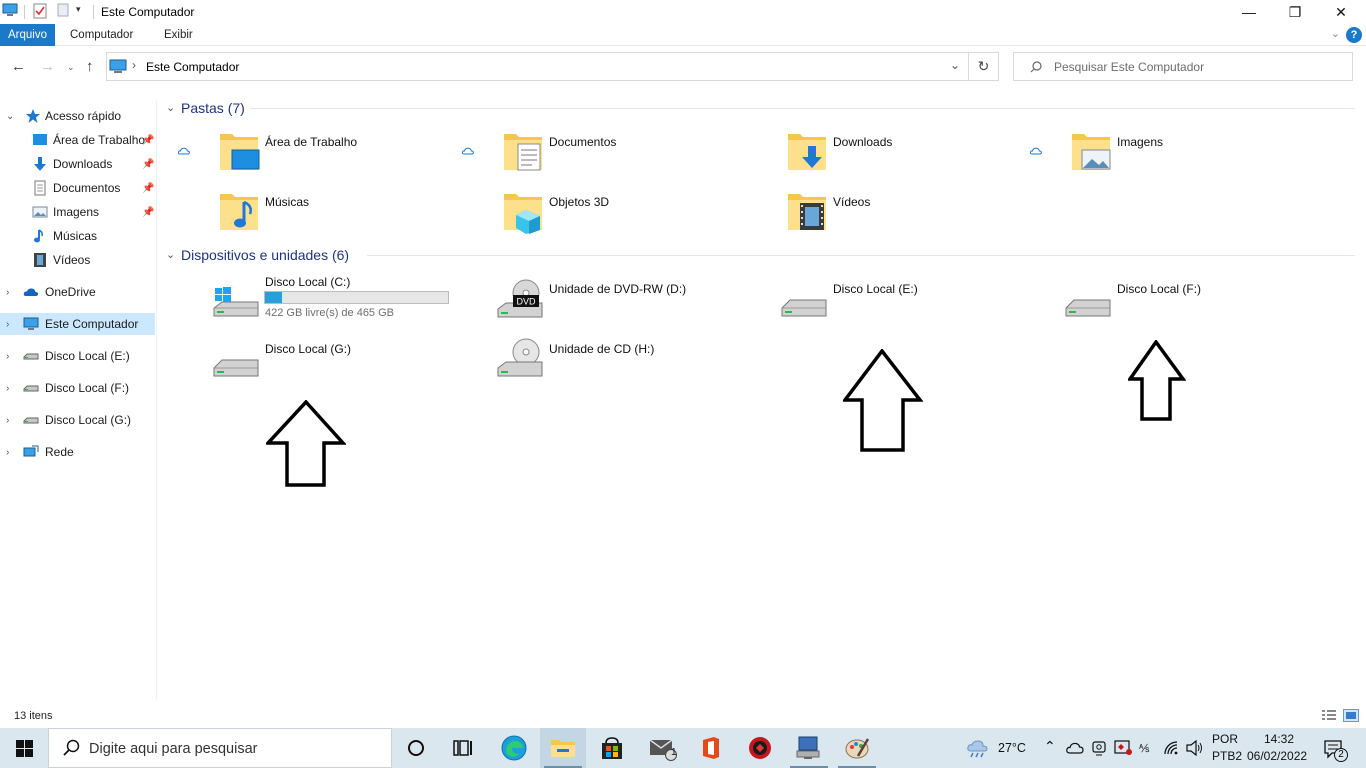 The height and width of the screenshot is (768, 1366). Describe the element at coordinates (520, 300) in the screenshot. I see `dvd-drive-icon: DVD` at that location.